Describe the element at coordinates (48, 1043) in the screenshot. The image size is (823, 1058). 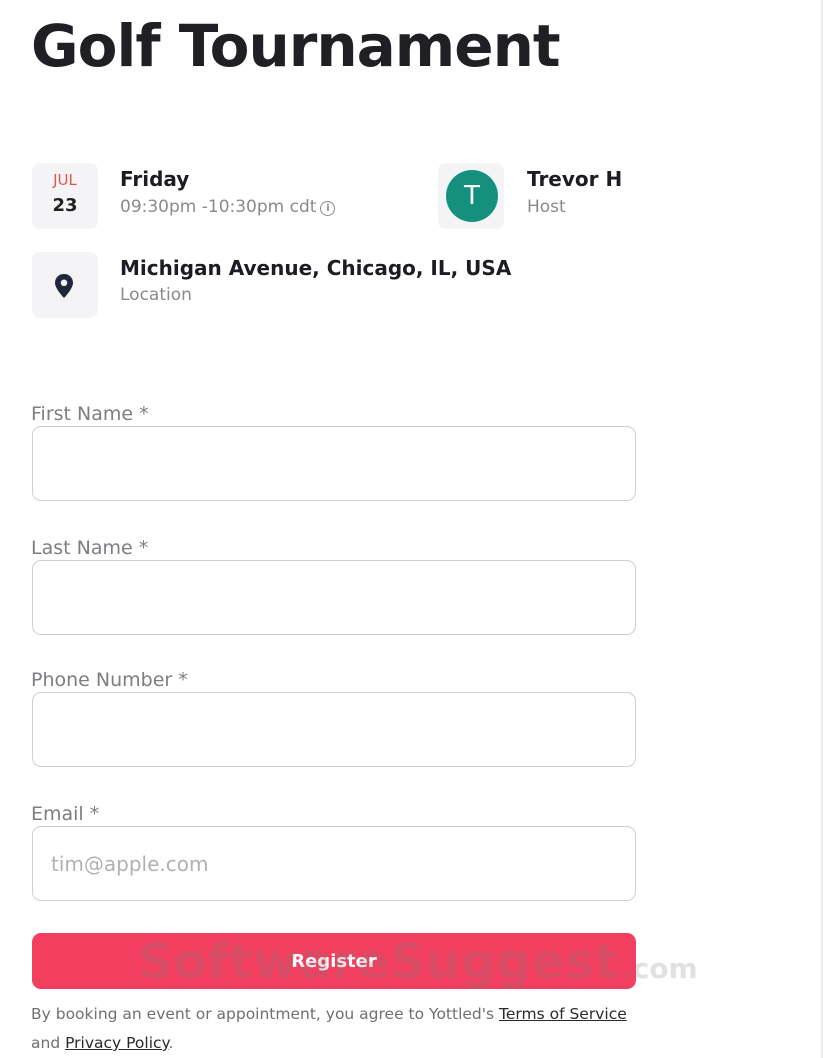
I see `legal-and: and` at that location.